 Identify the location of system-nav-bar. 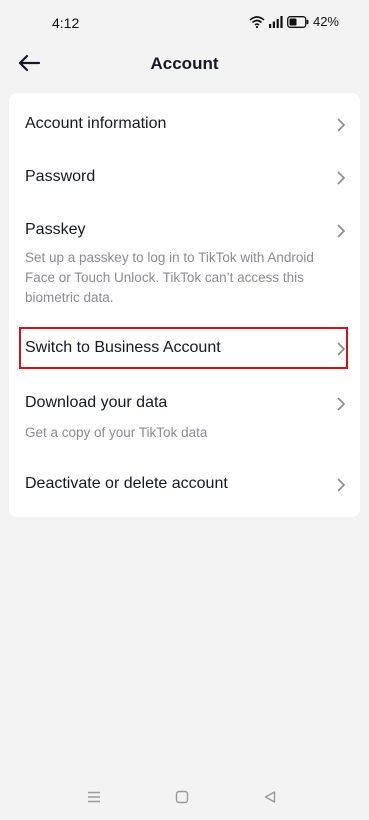
(184, 798).